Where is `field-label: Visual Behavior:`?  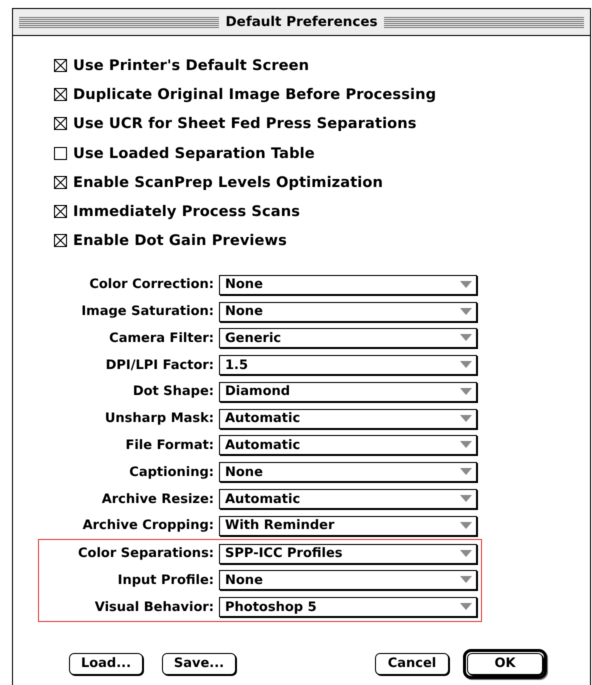
field-label: Visual Behavior: is located at coordinates (154, 607).